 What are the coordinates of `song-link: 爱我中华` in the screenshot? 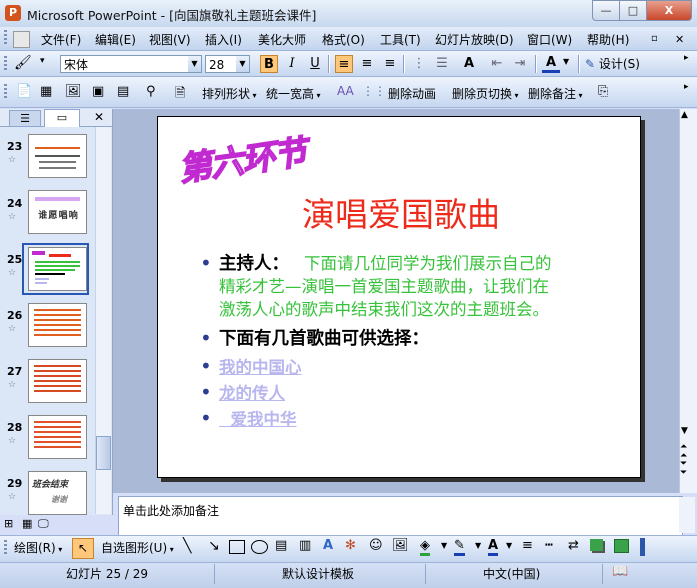 It's located at (257, 418).